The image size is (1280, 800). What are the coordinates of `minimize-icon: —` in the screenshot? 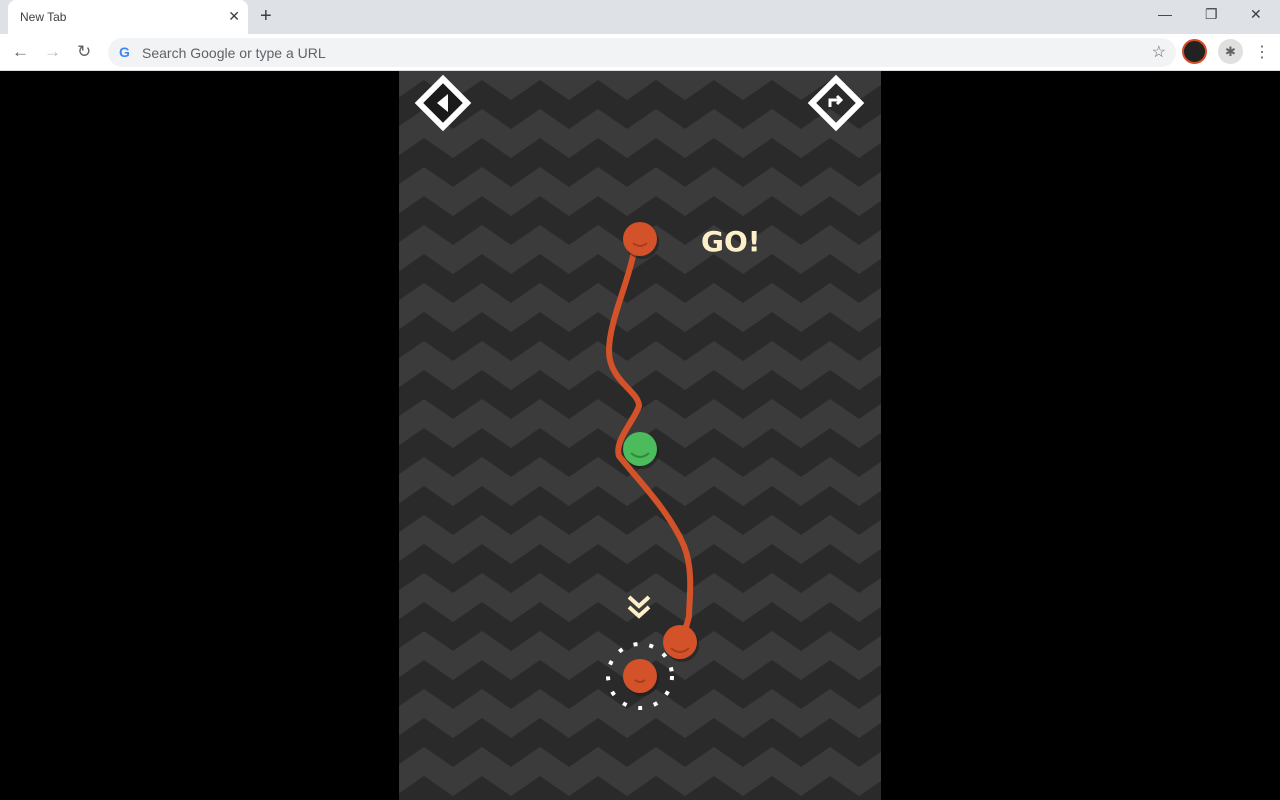 It's located at (1165, 14).